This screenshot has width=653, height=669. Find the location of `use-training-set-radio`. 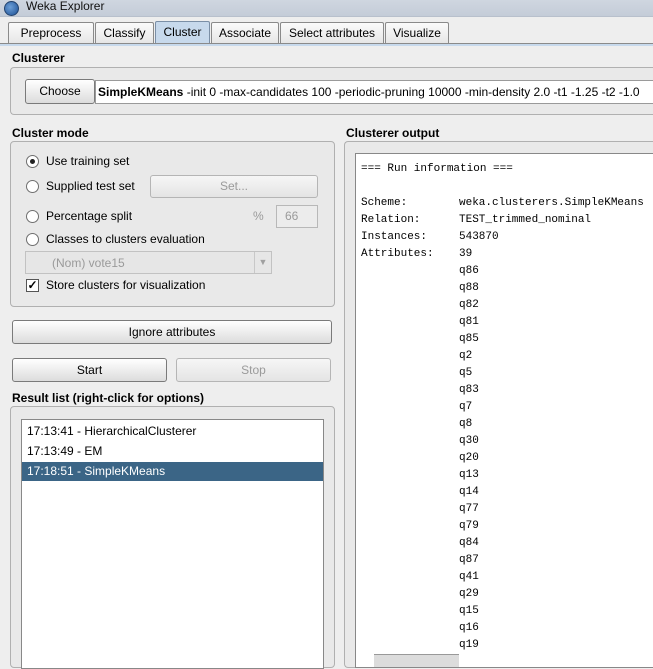

use-training-set-radio is located at coordinates (32, 161).